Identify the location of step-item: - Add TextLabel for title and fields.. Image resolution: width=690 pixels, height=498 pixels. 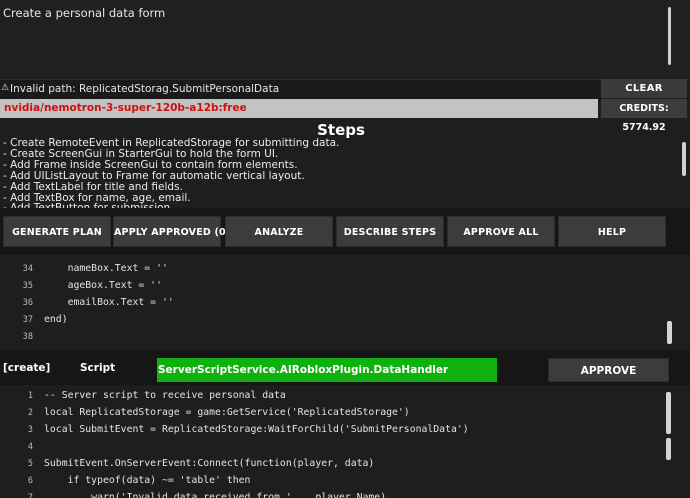
(93, 186).